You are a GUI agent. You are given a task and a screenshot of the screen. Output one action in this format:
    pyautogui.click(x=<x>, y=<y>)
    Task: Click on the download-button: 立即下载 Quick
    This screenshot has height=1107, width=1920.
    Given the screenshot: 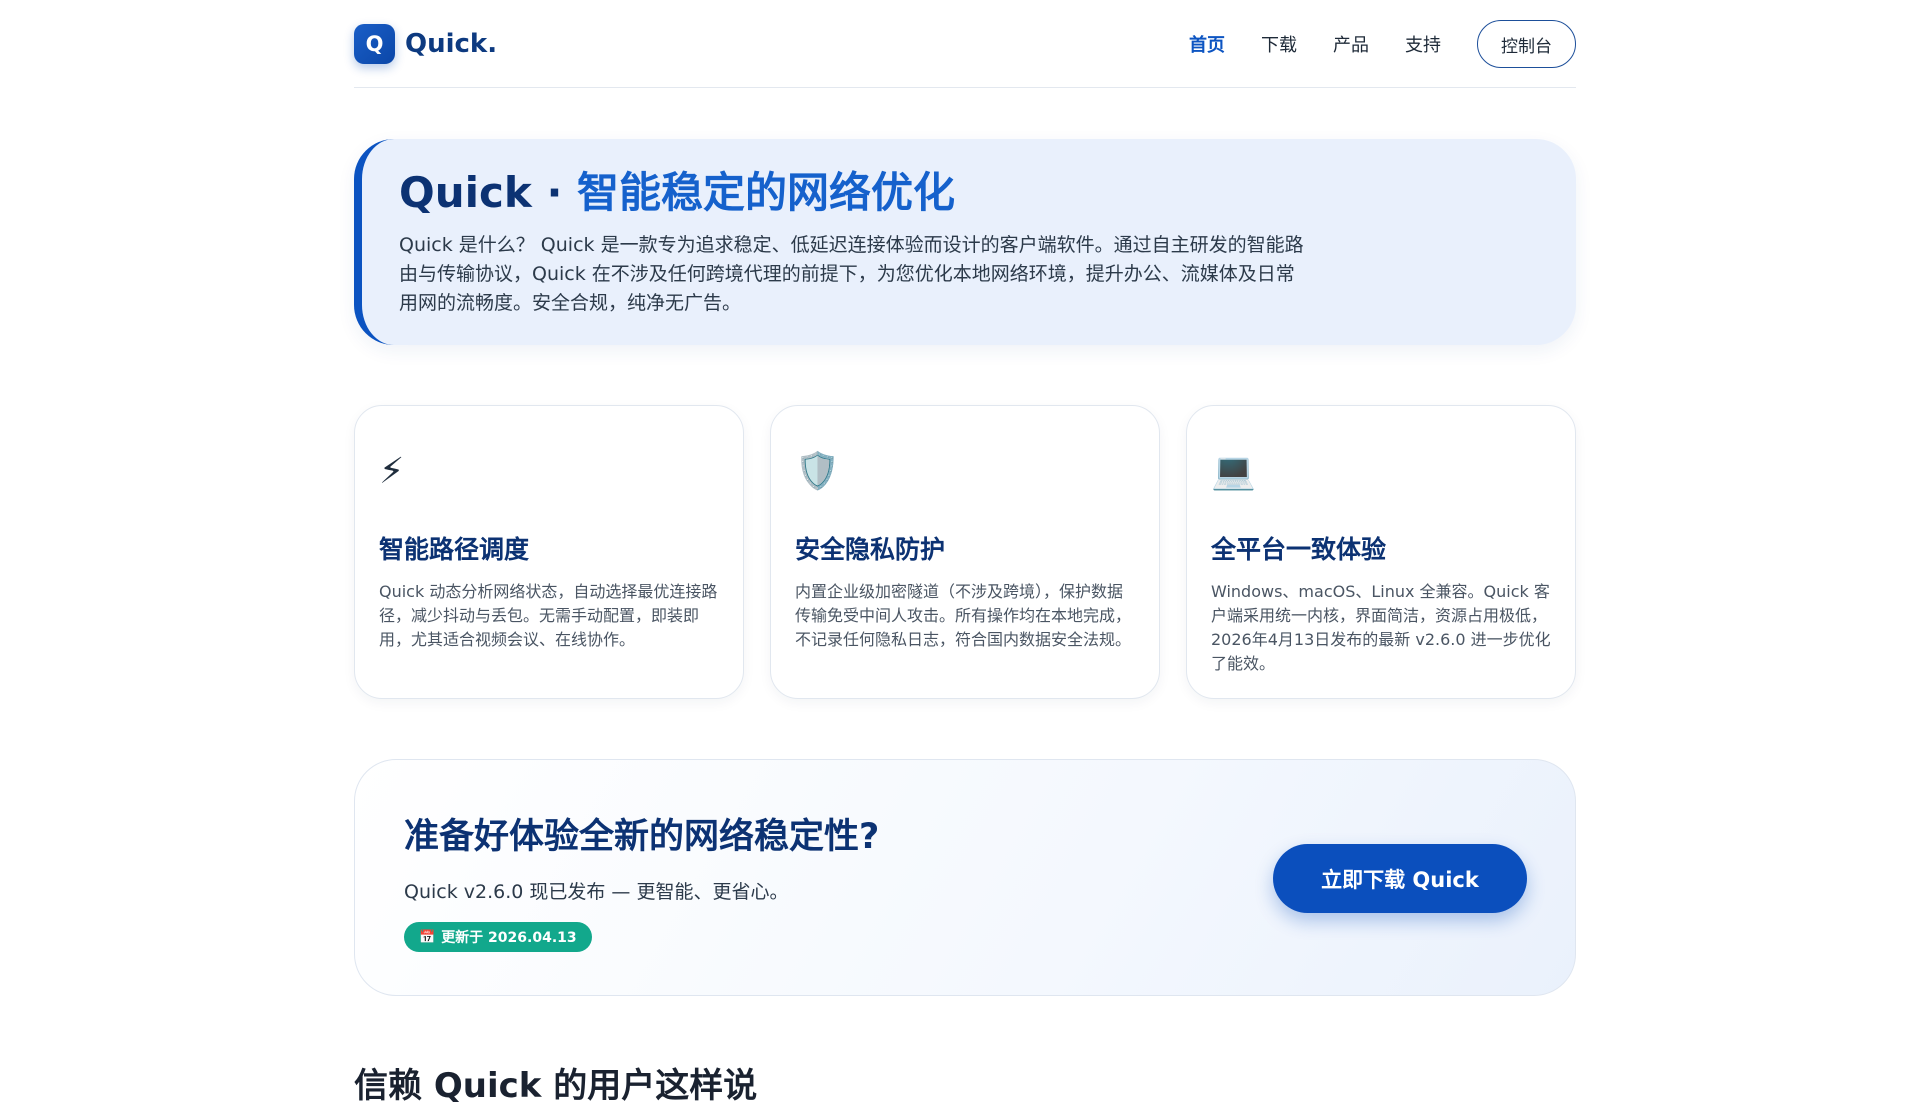 What is the action you would take?
    pyautogui.click(x=1400, y=878)
    